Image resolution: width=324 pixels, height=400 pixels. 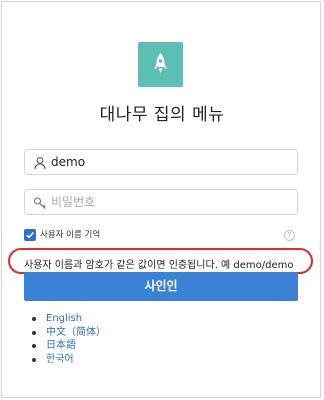 I want to click on language-link-chinese-simplified: 中文（简体）, so click(x=76, y=332).